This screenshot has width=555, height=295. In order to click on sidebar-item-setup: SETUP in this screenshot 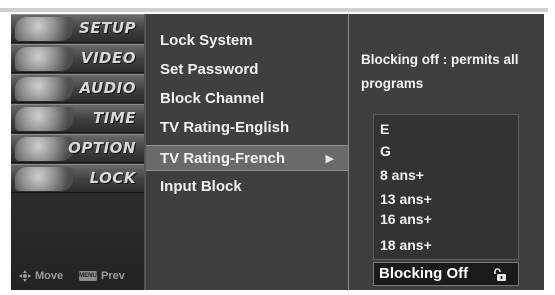, I will do `click(77, 28)`.